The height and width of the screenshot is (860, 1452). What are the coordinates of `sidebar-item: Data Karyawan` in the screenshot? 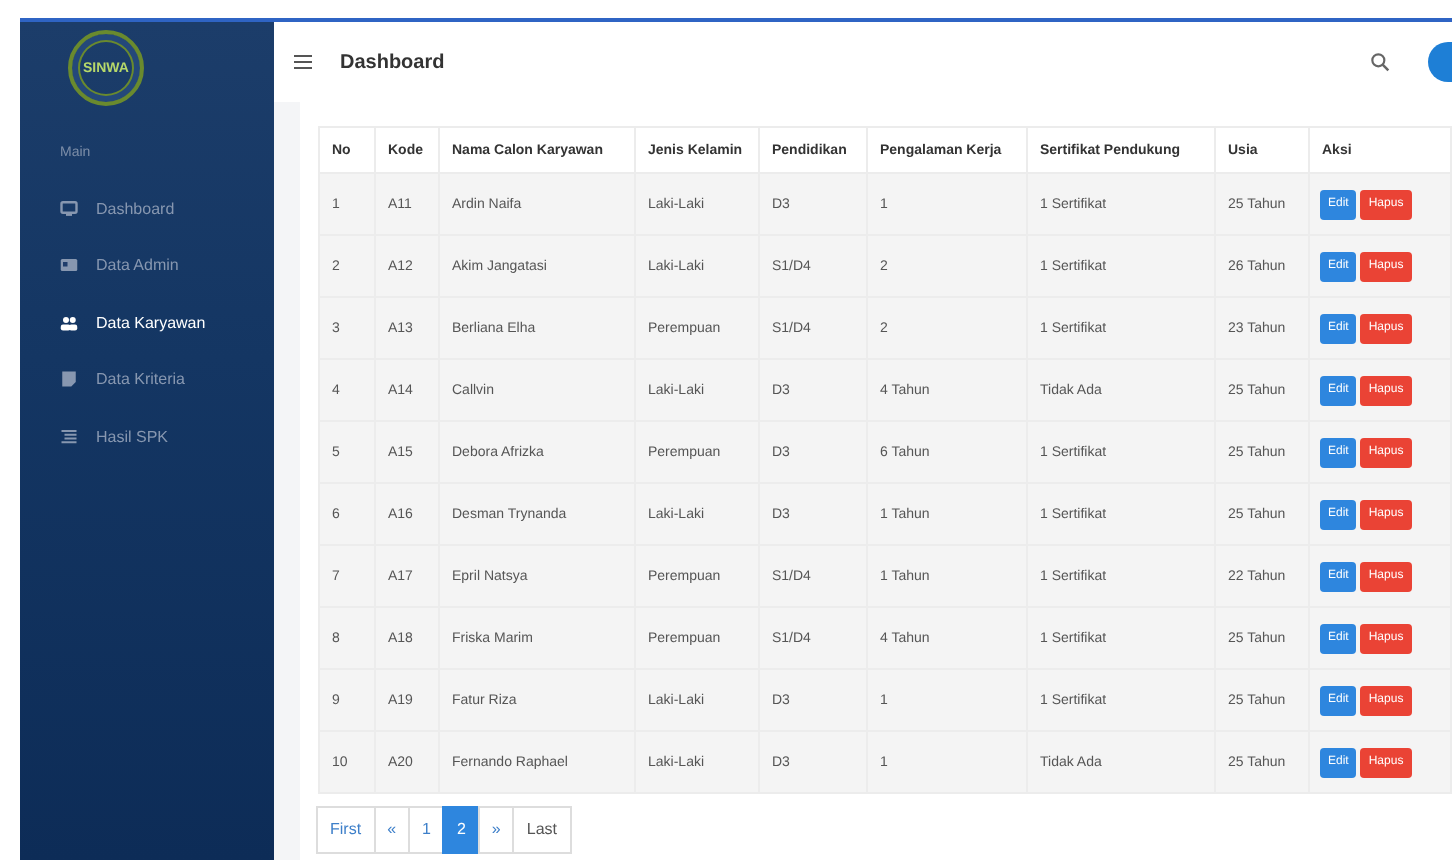 It's located at (147, 322).